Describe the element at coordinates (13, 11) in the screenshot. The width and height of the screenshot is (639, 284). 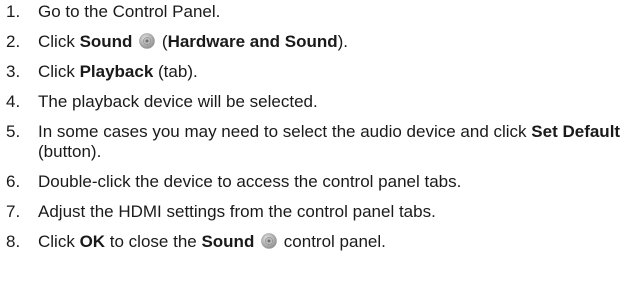
I see `step-number: 1.` at that location.